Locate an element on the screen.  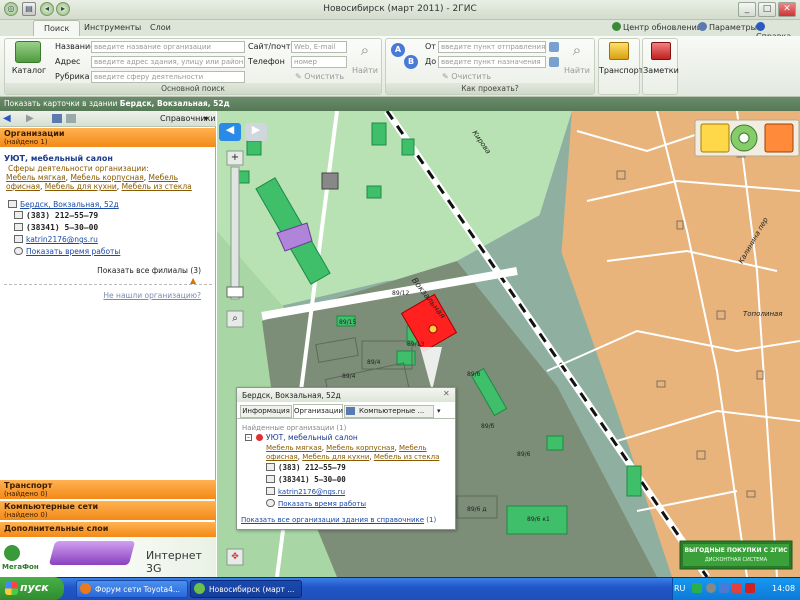
pick-from-icon is located at coordinates (554, 47).